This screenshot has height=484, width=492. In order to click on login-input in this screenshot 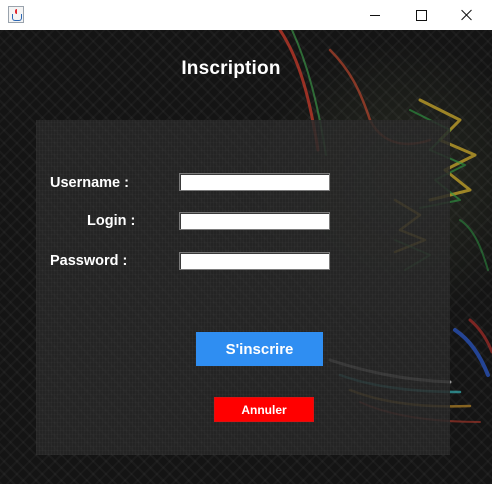, I will do `click(254, 222)`.